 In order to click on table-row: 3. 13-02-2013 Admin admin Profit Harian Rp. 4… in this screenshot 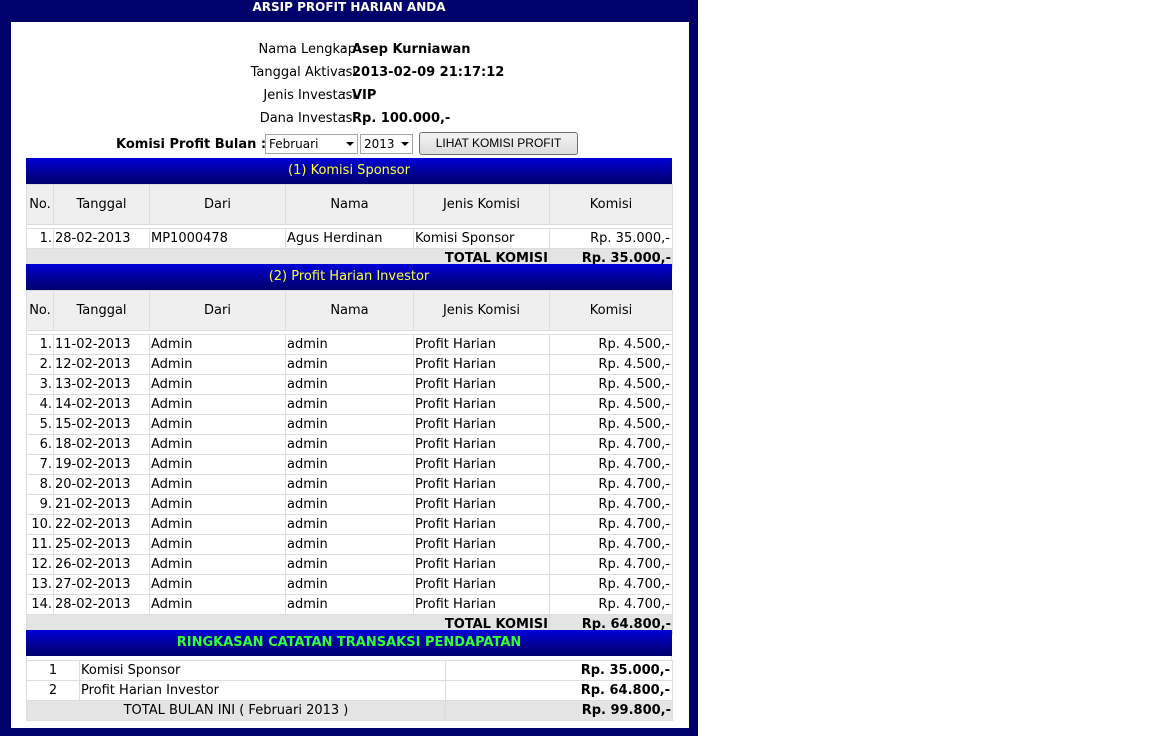, I will do `click(349, 384)`.